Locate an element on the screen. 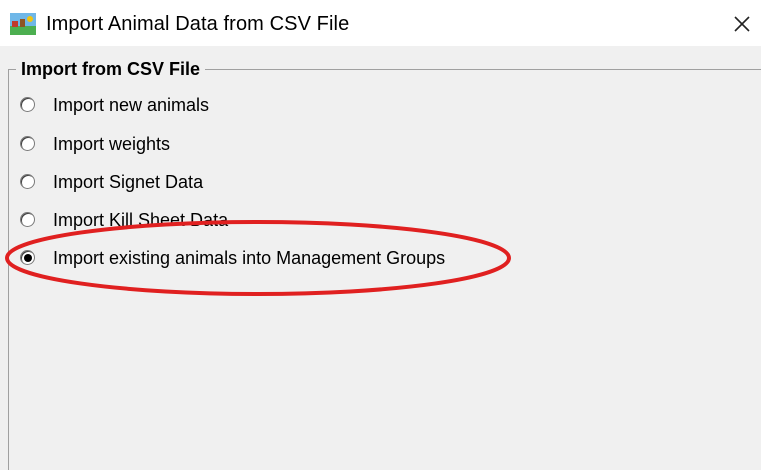 This screenshot has width=761, height=470. close-icon is located at coordinates (742, 24).